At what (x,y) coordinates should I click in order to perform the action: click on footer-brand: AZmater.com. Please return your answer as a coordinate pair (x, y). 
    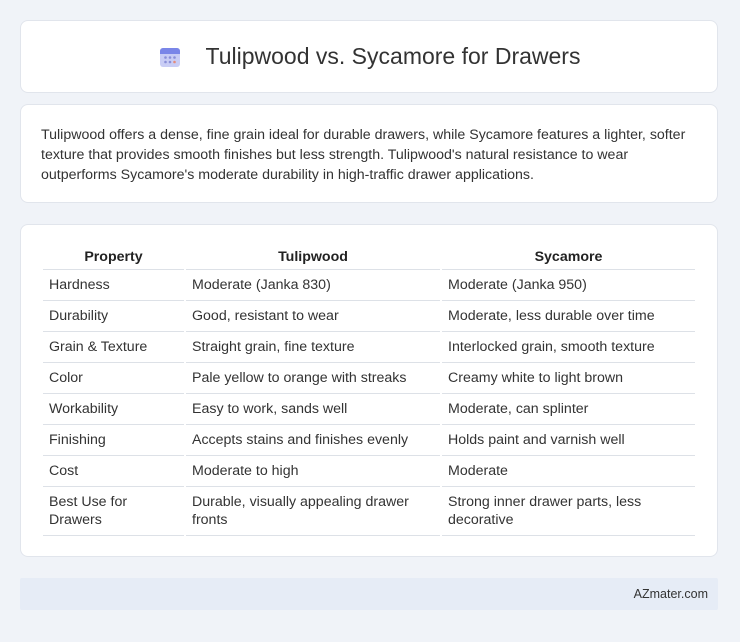
    Looking at the image, I should click on (670, 594).